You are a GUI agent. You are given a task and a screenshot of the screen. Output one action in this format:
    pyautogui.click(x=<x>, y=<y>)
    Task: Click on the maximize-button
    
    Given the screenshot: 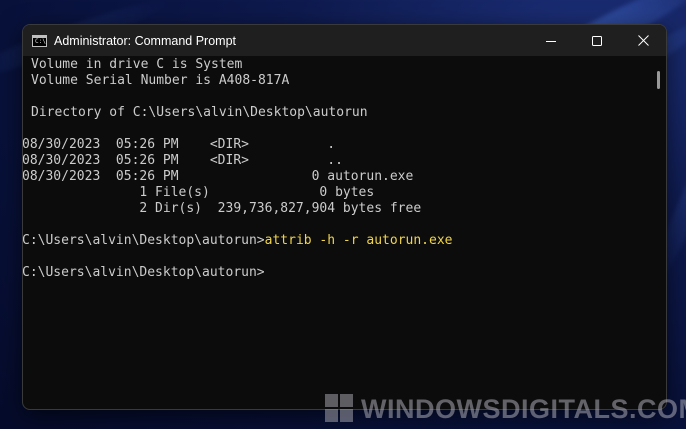 What is the action you would take?
    pyautogui.click(x=597, y=40)
    